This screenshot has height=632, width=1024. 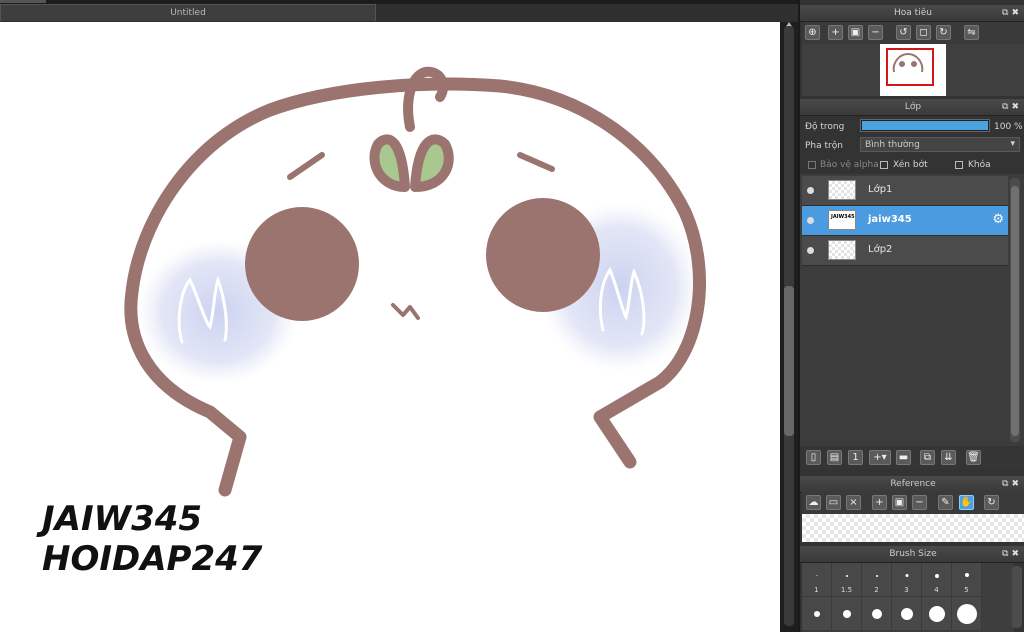 What do you see at coordinates (973, 457) in the screenshot?
I see `delete-layer-icon: 🗑` at bounding box center [973, 457].